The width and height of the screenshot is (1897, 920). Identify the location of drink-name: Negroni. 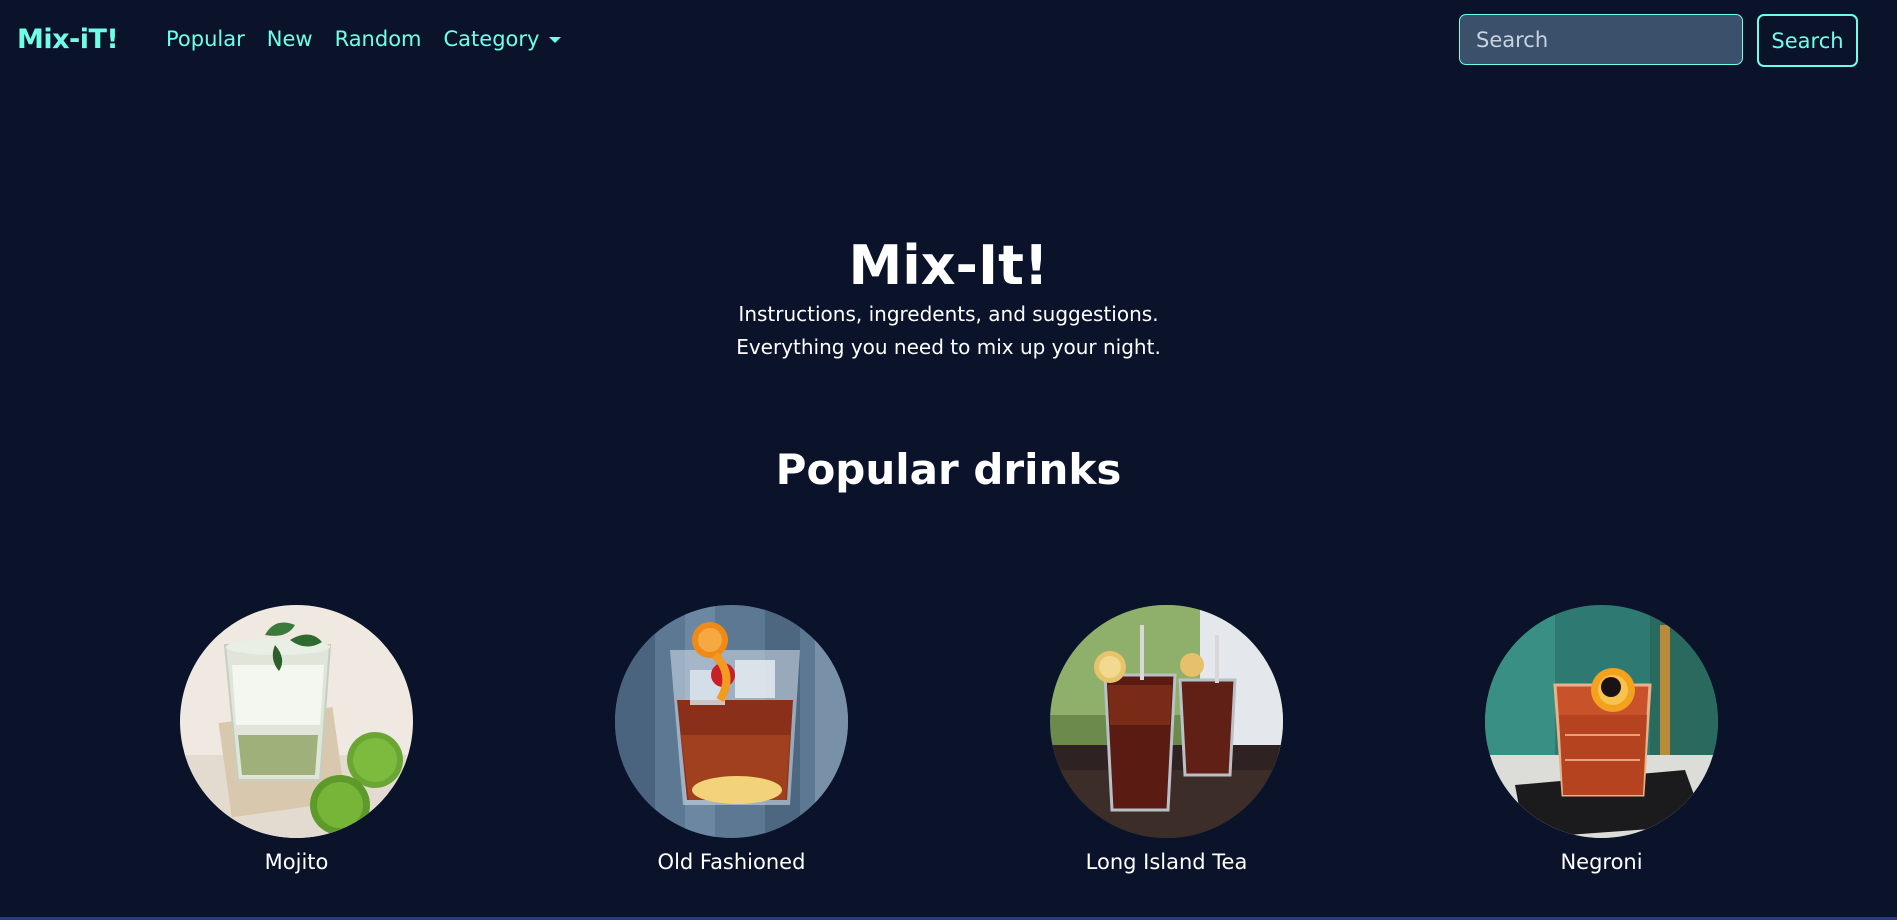
(1601, 862).